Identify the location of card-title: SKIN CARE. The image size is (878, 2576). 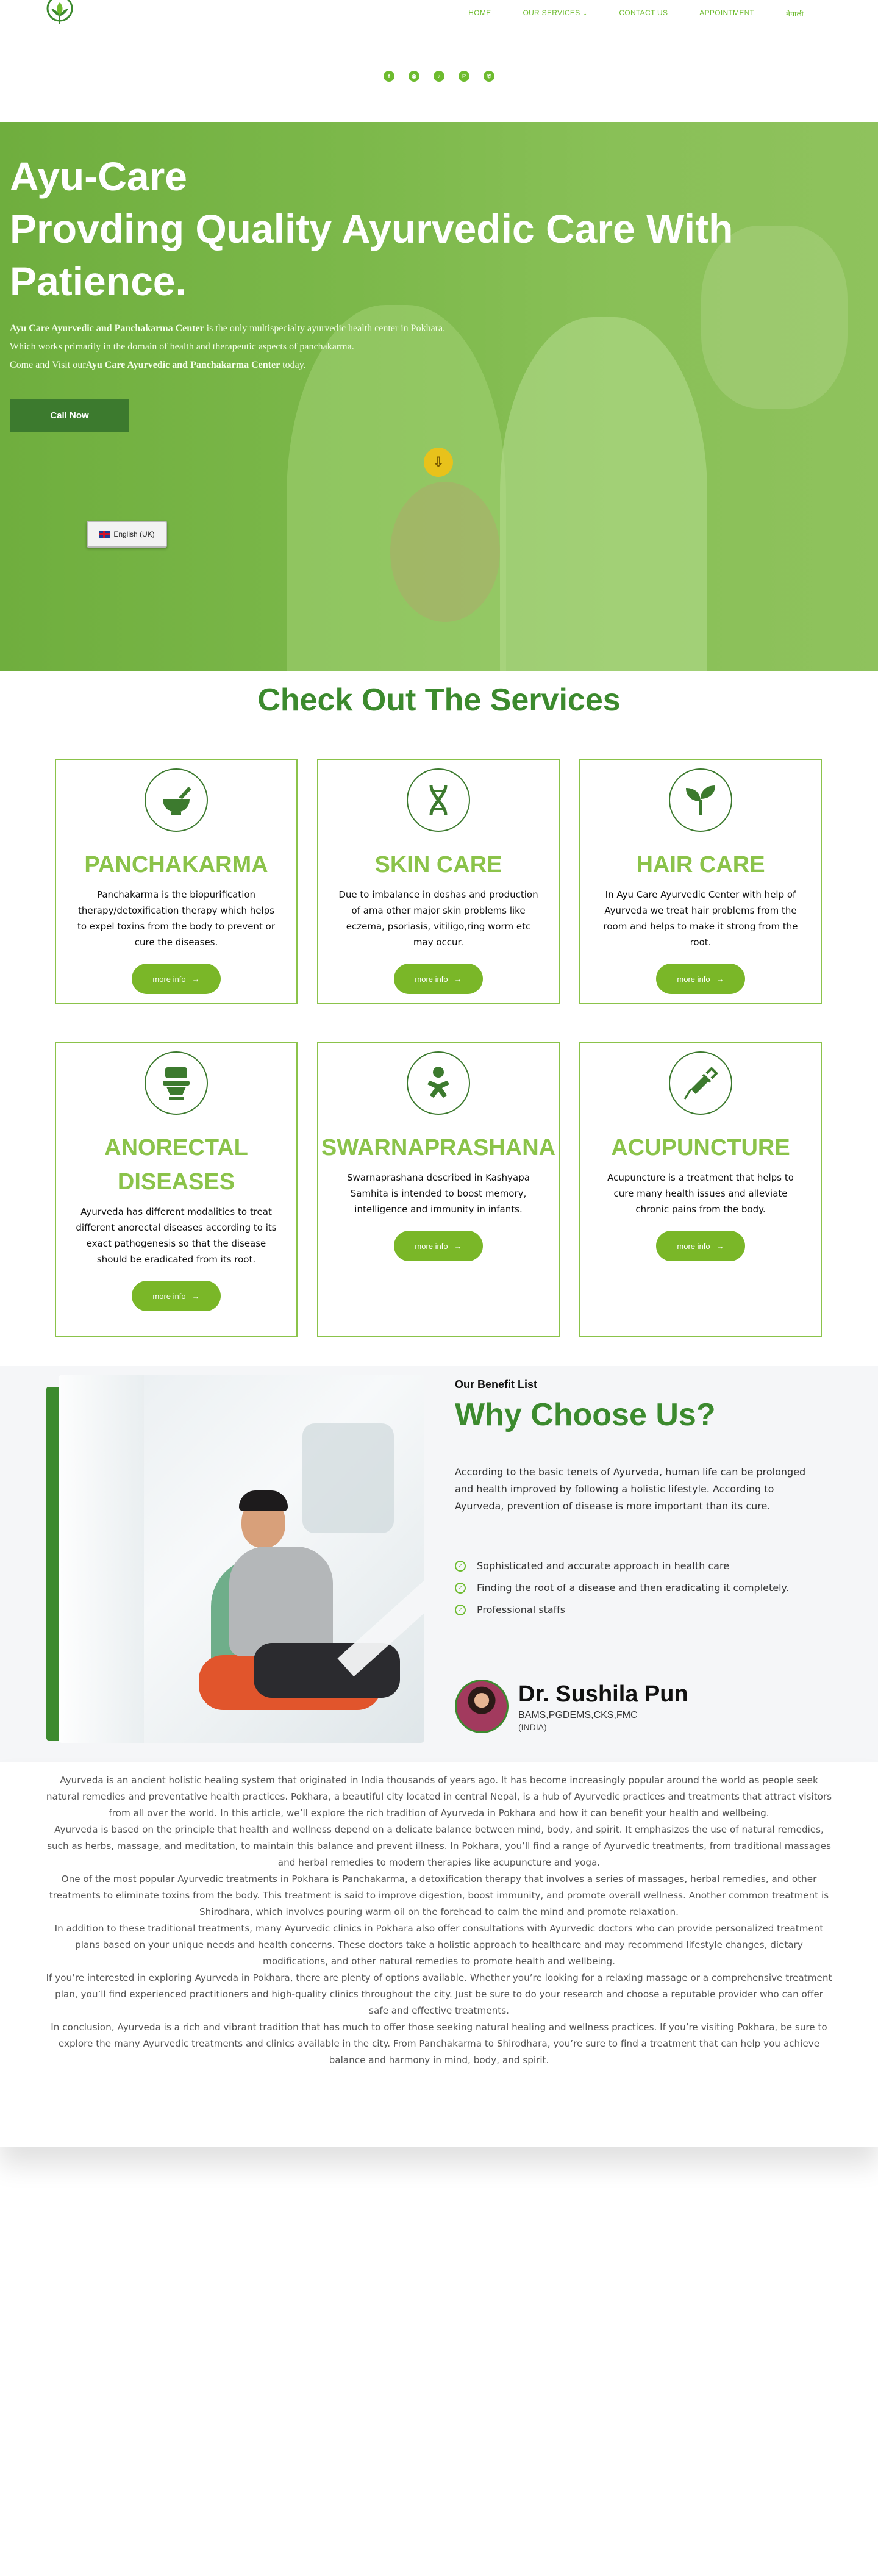
(438, 865).